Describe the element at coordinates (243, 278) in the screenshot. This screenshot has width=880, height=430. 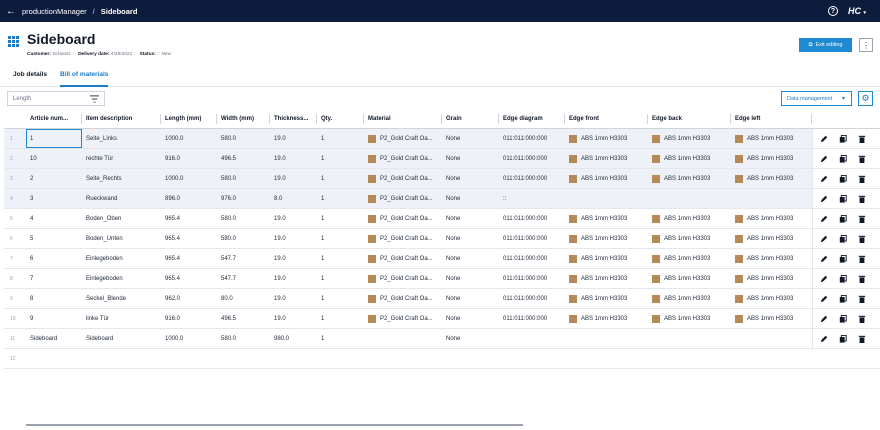
I see `cell-width: 547.7` at that location.